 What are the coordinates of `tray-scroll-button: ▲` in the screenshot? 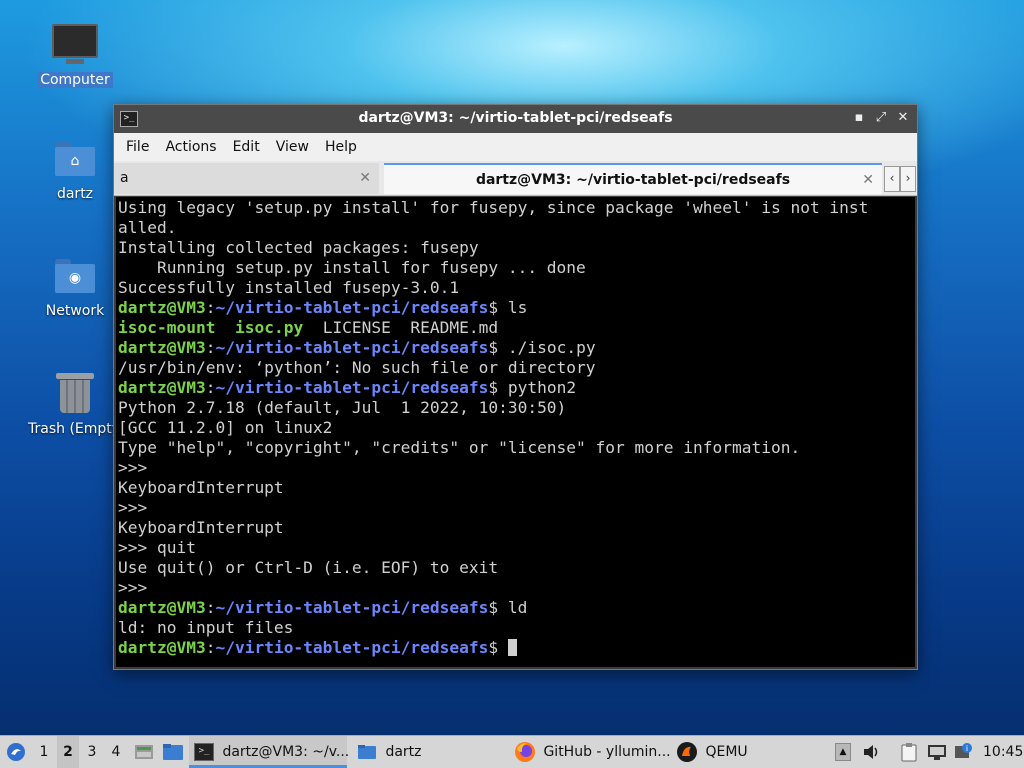 It's located at (843, 752).